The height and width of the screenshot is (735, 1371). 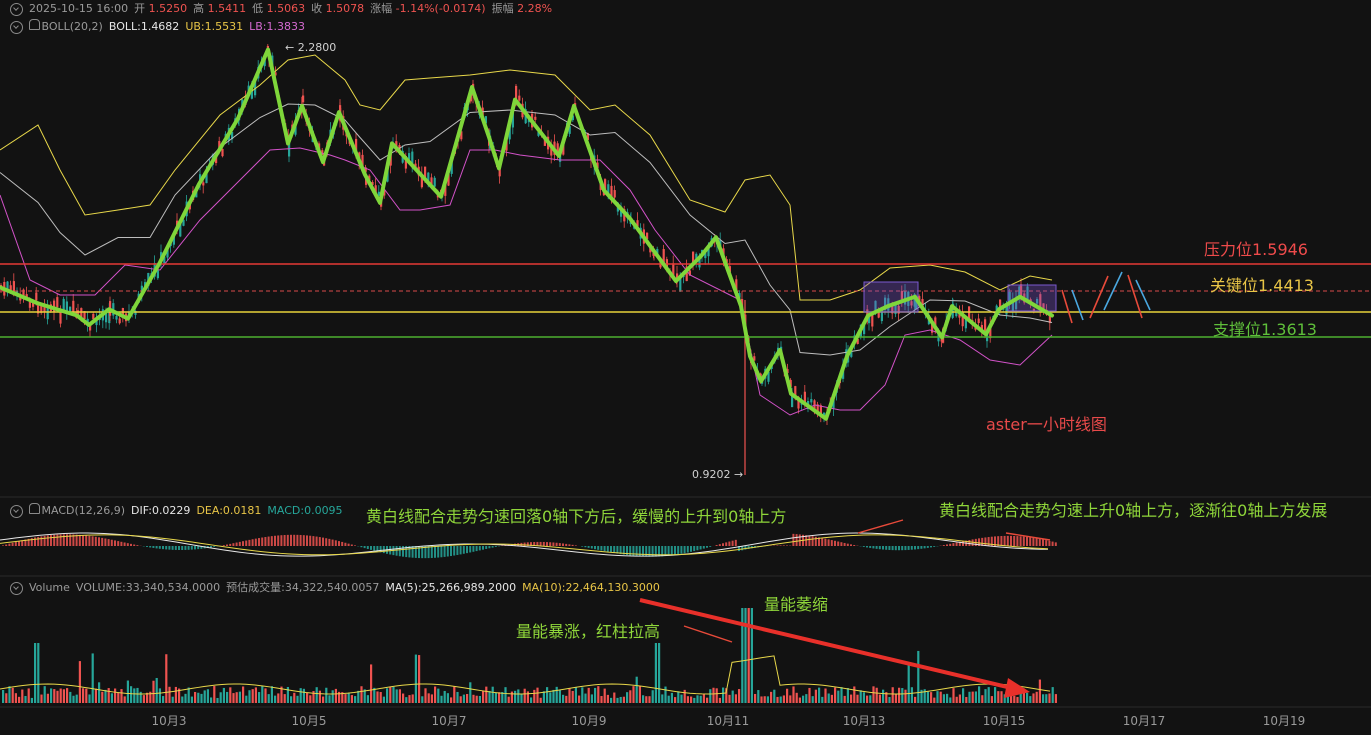 What do you see at coordinates (1262, 285) in the screenshot?
I see `key-level-label: 关键位1.4413` at bounding box center [1262, 285].